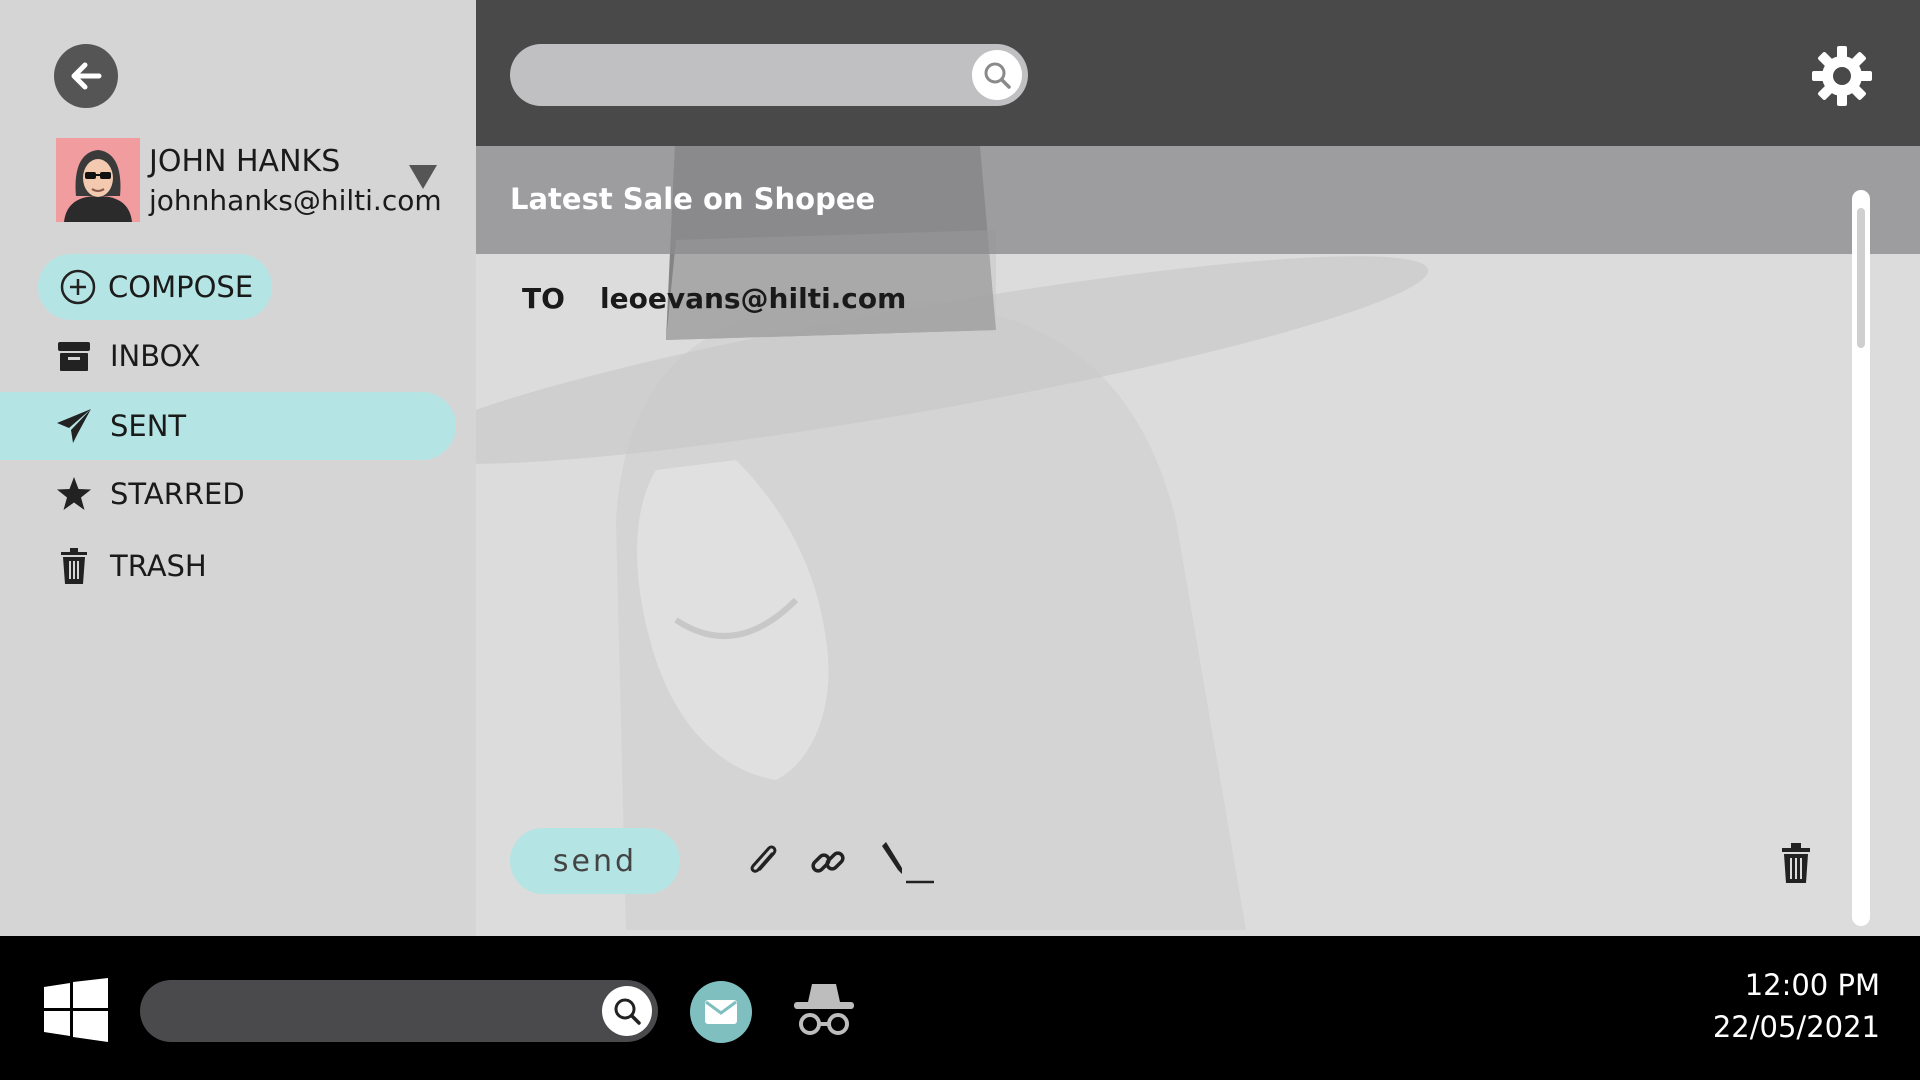  Describe the element at coordinates (1198, 200) in the screenshot. I see `subject-bar: Latest Sale on Shopee` at that location.